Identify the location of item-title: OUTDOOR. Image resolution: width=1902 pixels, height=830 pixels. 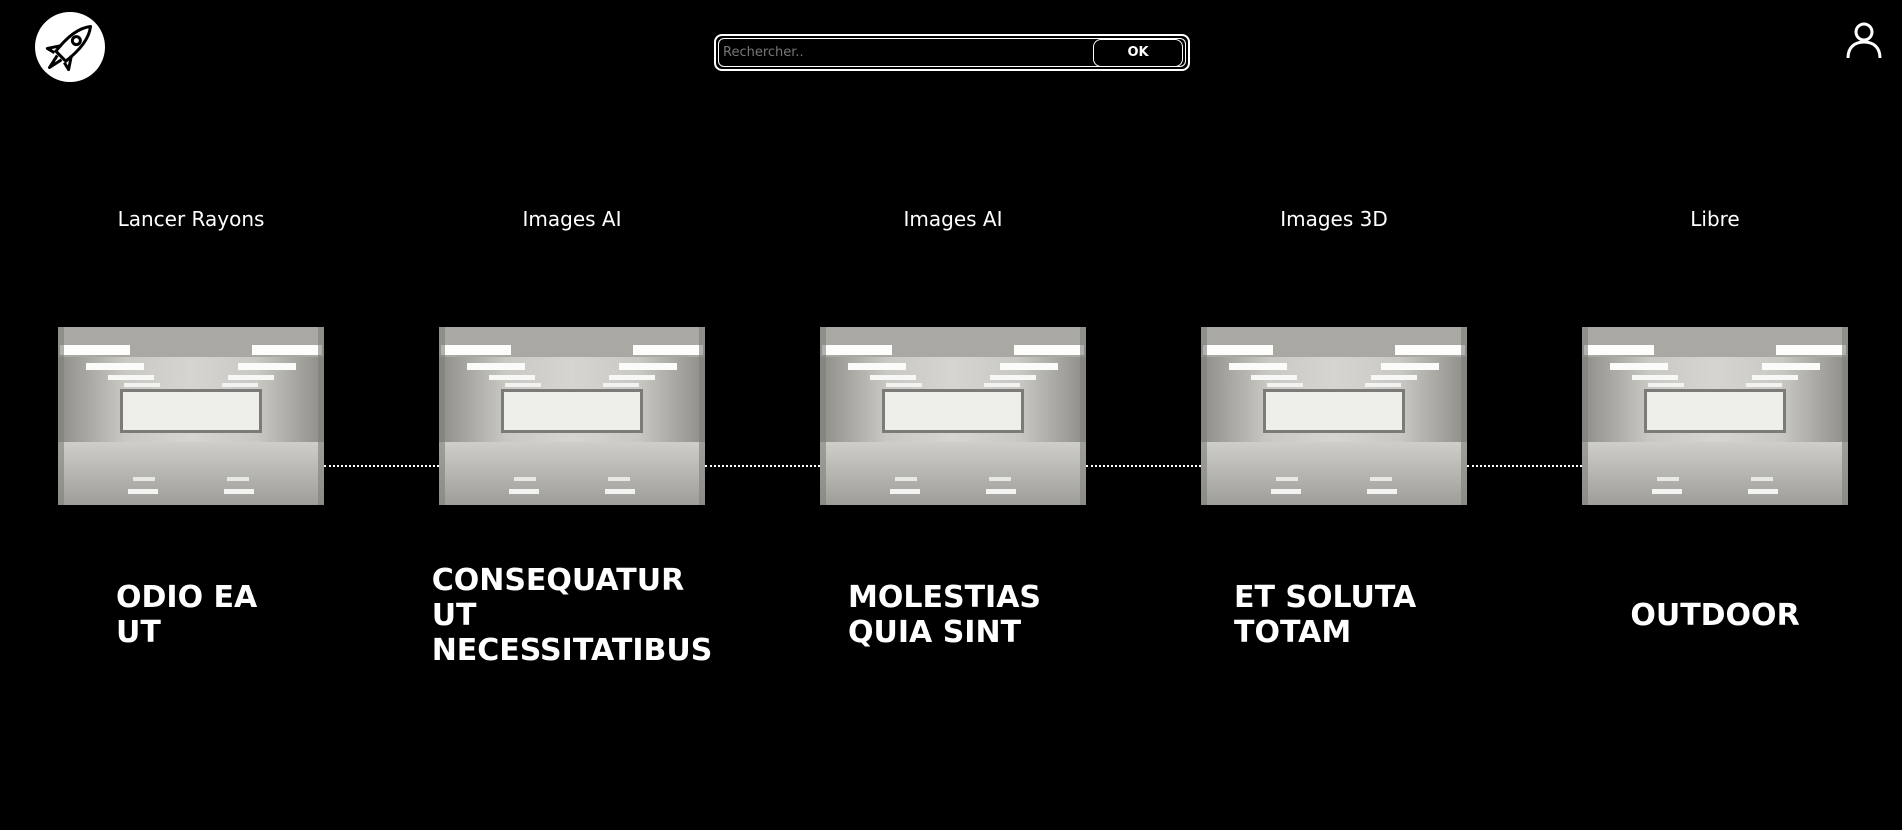
(1715, 615).